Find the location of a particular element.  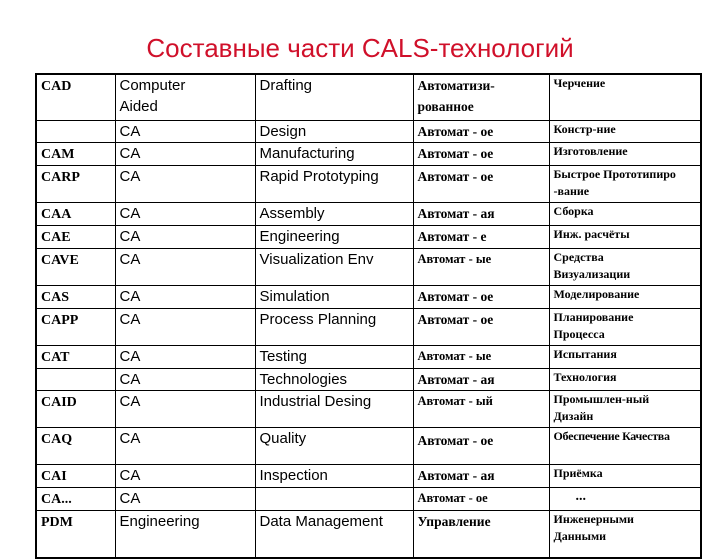

term-cell: Visualization Env is located at coordinates (334, 266).